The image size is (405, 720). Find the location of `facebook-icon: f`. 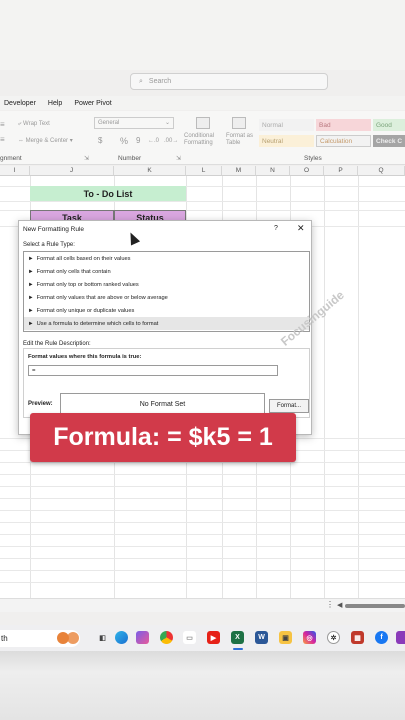

facebook-icon: f is located at coordinates (381, 637).